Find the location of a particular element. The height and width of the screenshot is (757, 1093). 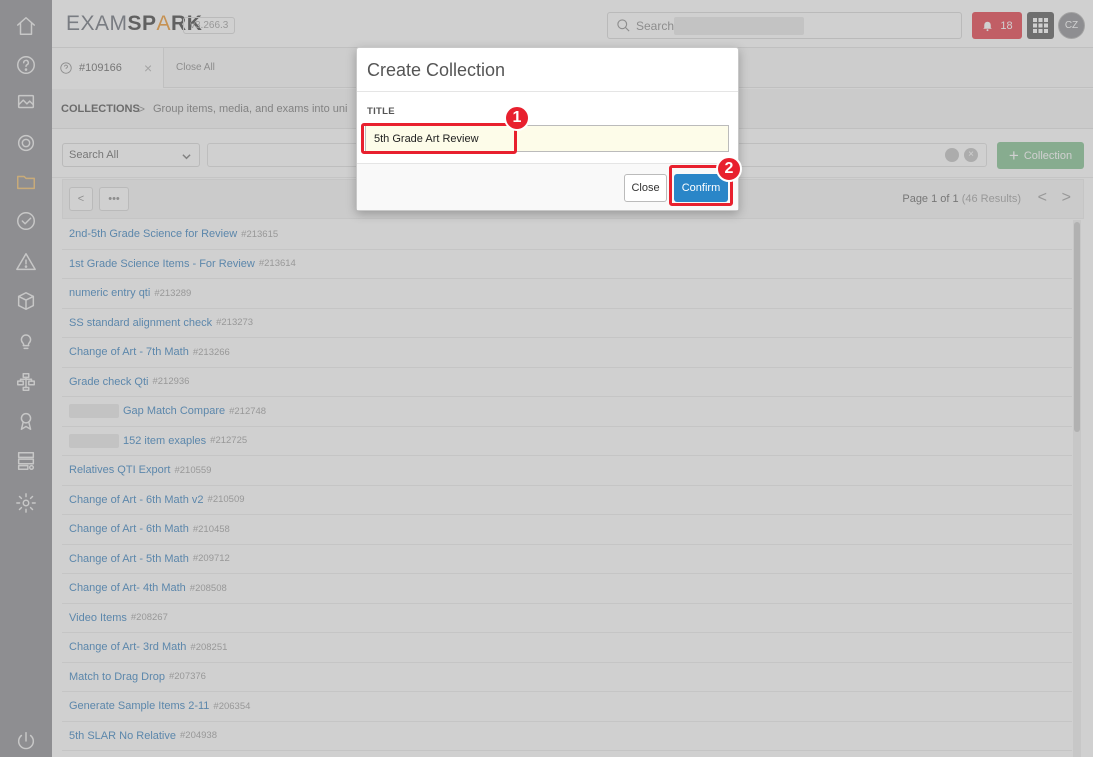

title-field-label: TITLE is located at coordinates (381, 111).